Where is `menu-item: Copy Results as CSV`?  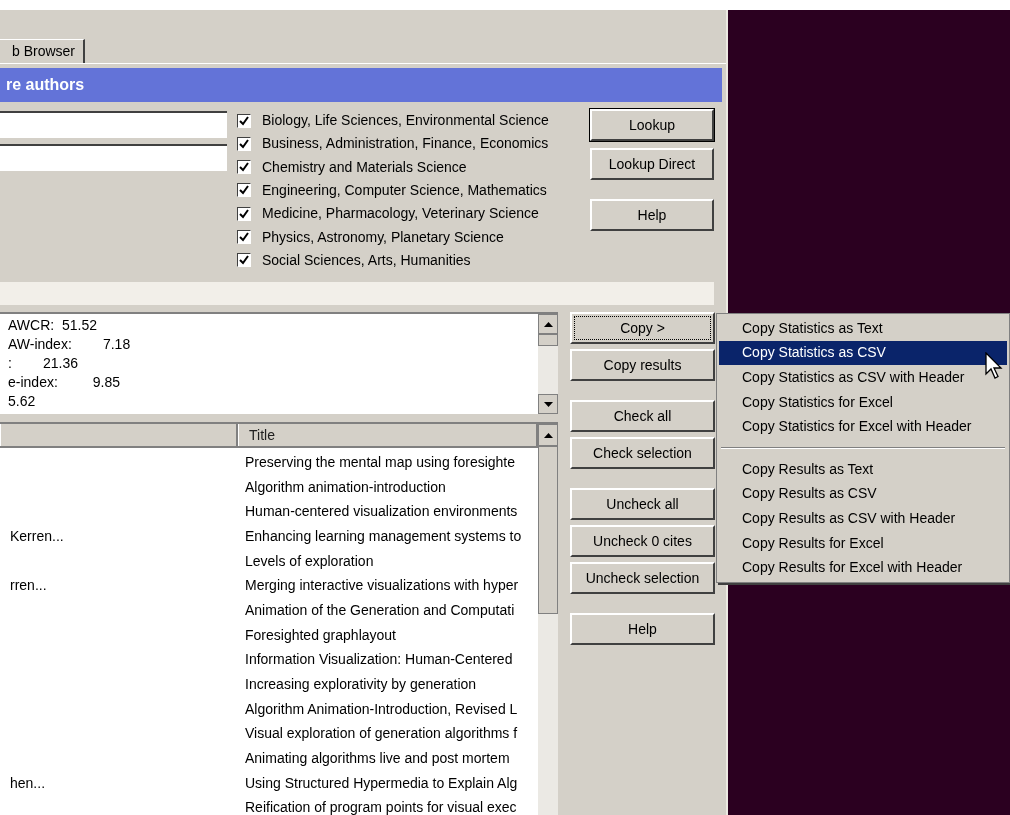 menu-item: Copy Results as CSV is located at coordinates (863, 494).